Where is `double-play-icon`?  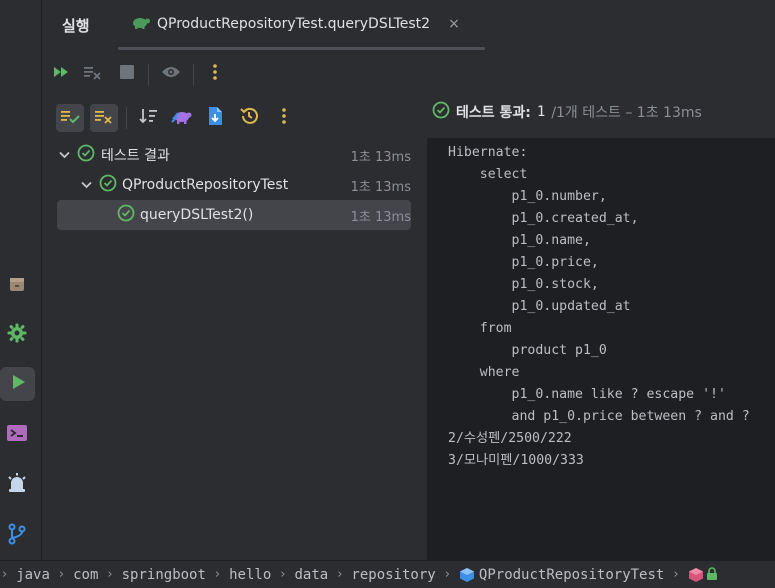 double-play-icon is located at coordinates (61, 74).